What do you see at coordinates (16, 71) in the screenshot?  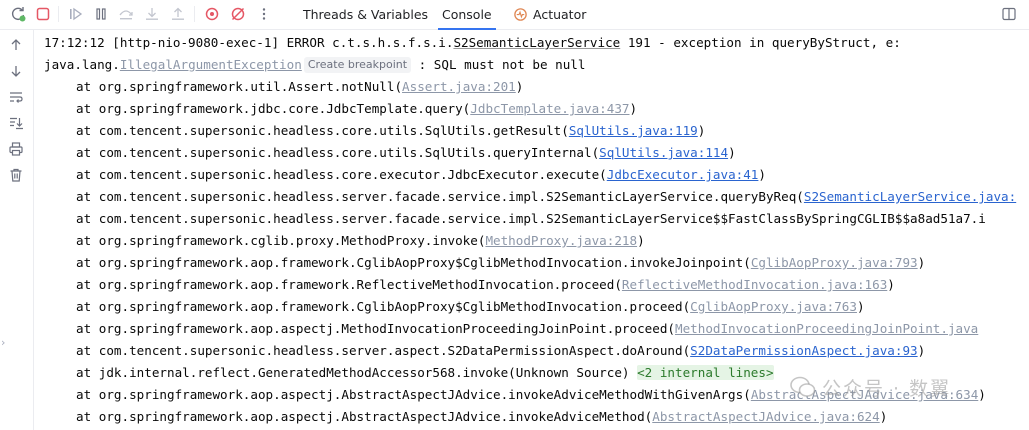 I see `arrow-down-icon` at bounding box center [16, 71].